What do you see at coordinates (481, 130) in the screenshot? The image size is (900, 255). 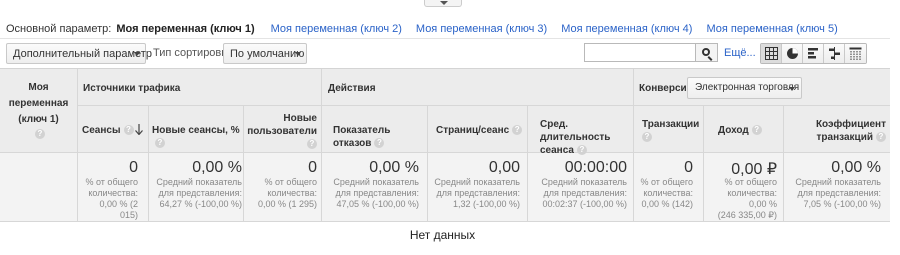 I see `column-header-pages-per-session: Страниц/сеанс?` at bounding box center [481, 130].